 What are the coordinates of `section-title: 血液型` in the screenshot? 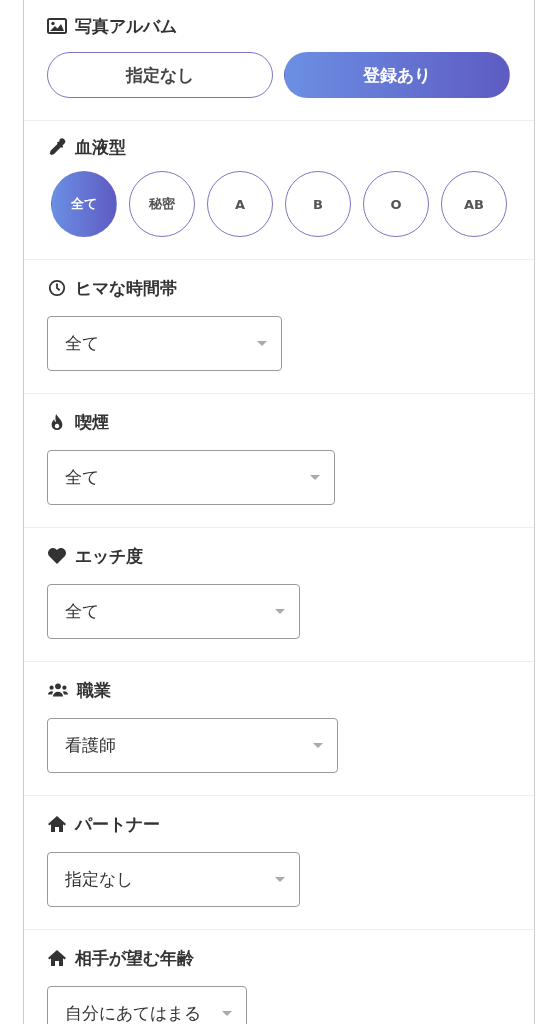 It's located at (100, 147).